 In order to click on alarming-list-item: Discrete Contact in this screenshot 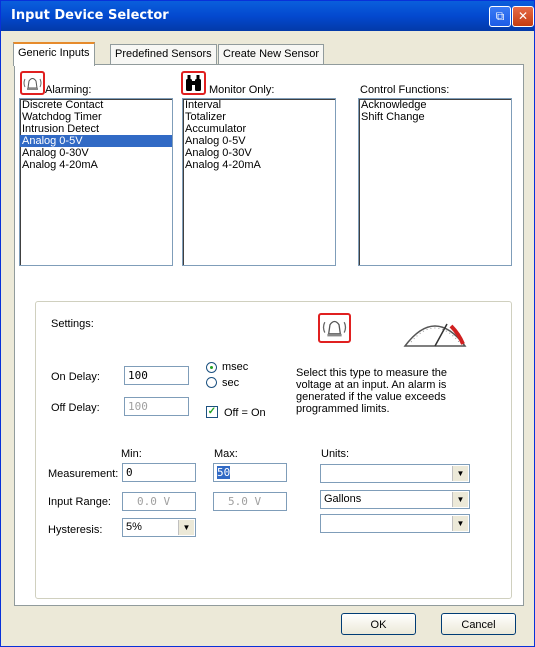, I will do `click(96, 105)`.